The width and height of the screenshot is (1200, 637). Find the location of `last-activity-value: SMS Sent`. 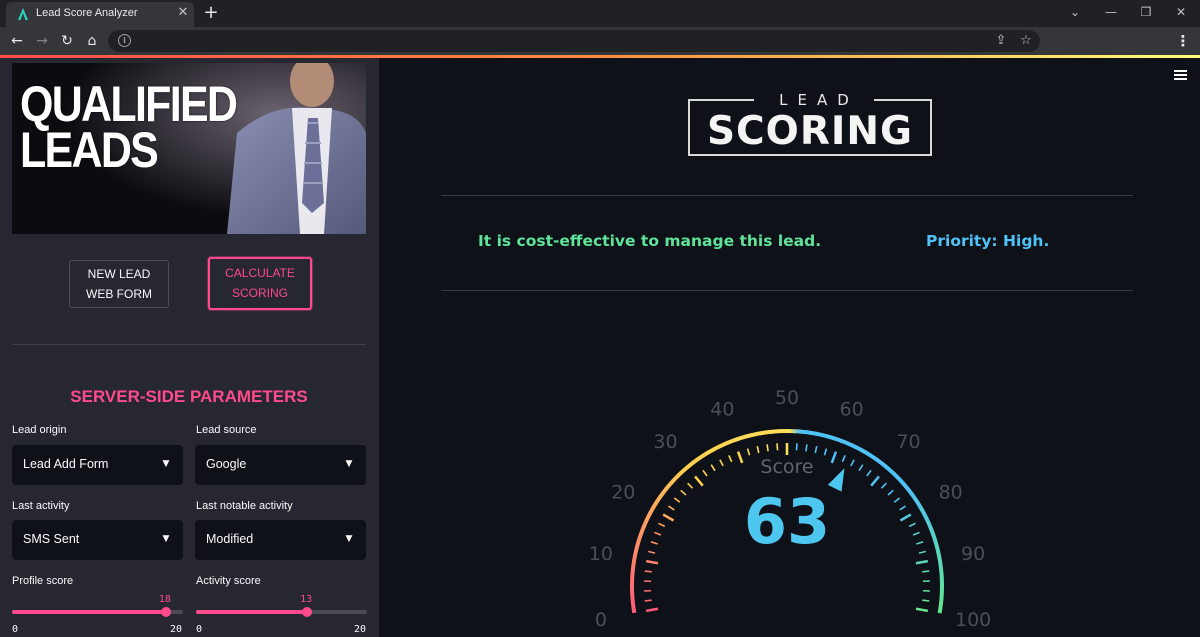

last-activity-value: SMS Sent is located at coordinates (51, 539).